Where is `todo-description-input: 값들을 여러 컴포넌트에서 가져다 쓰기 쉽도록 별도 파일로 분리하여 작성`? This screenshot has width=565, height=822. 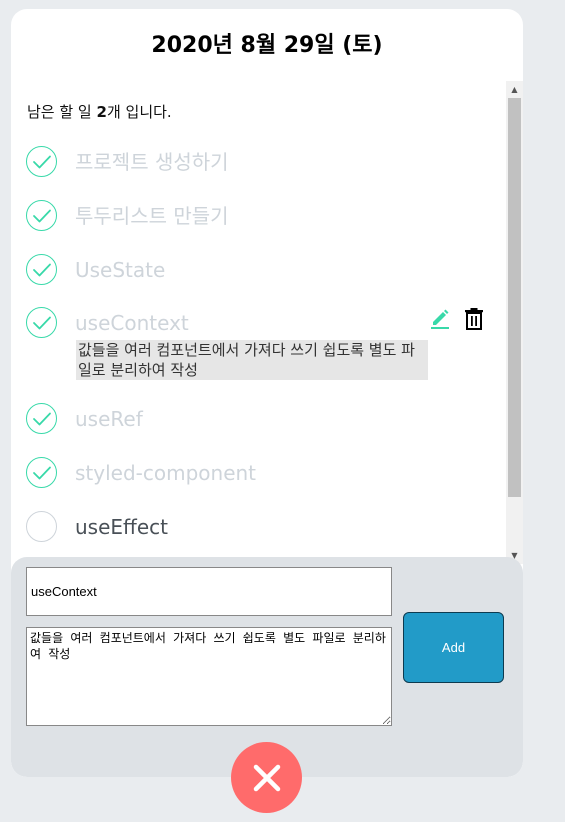 todo-description-input: 값들을 여러 컴포넌트에서 가져다 쓰기 쉽도록 별도 파일로 분리하여 작성 is located at coordinates (209, 676).